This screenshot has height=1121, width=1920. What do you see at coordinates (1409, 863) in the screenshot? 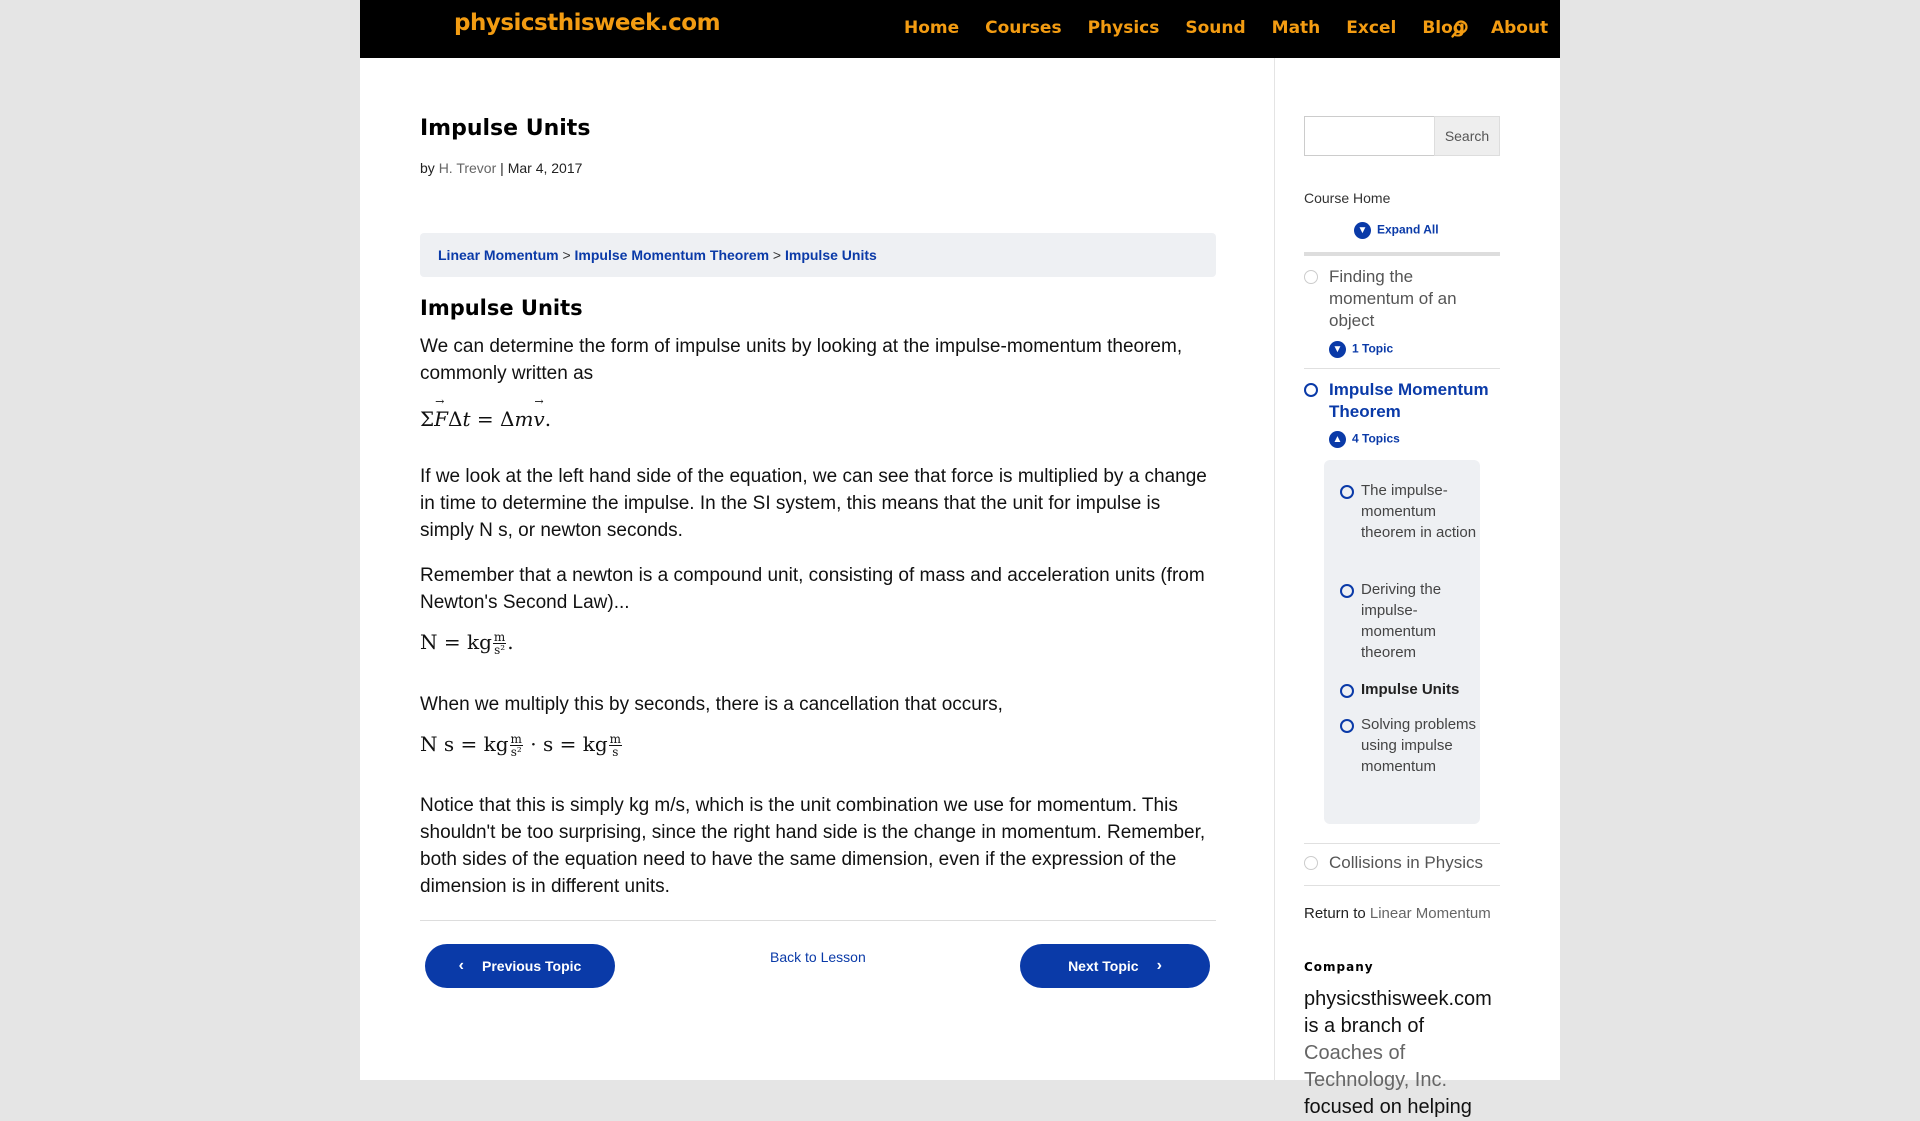
I see `lesson-collisions: Collisions in Physics` at bounding box center [1409, 863].